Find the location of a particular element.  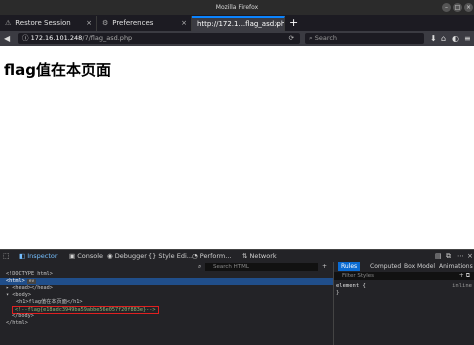

close-devtools-icon: × is located at coordinates (470, 256).